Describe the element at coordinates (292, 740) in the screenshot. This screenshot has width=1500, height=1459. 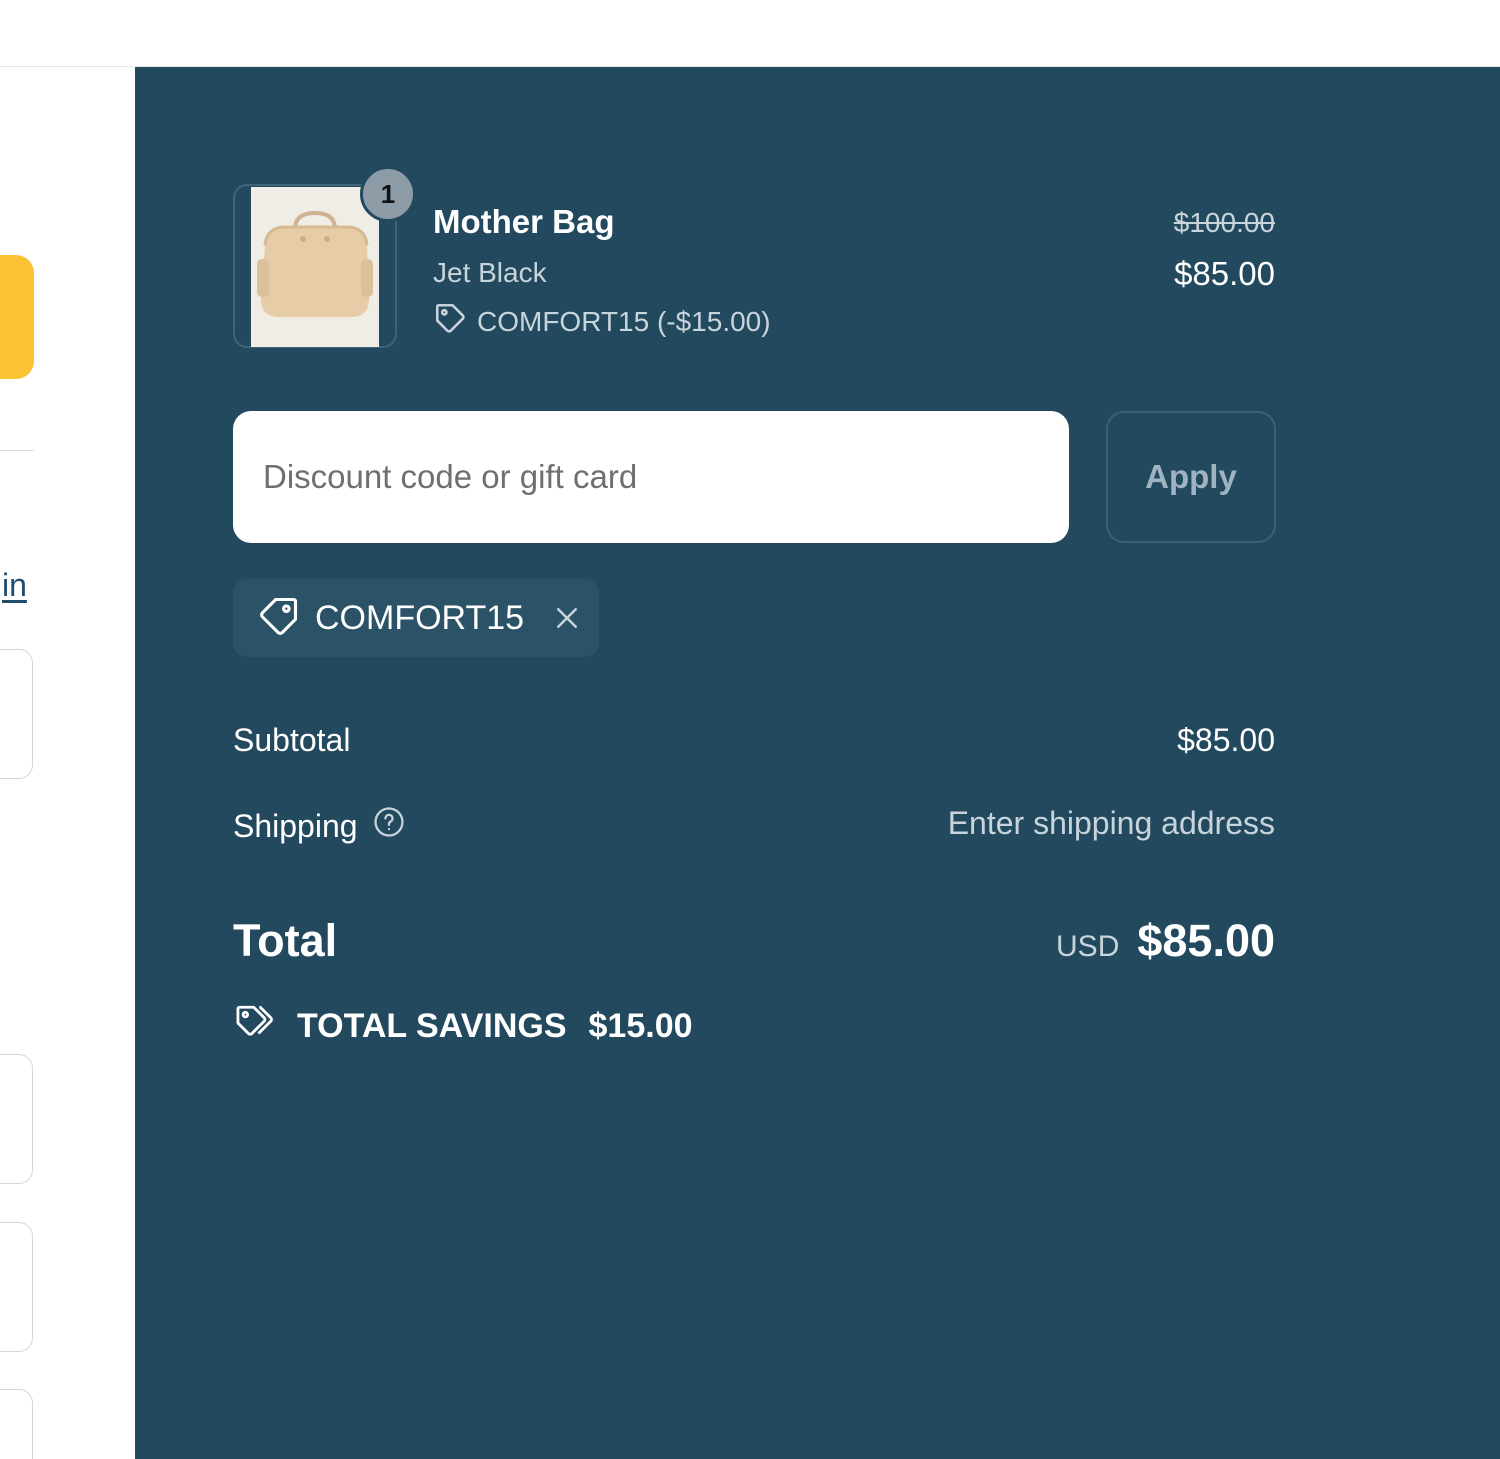
I see `subtotal-label: Subtotal` at that location.